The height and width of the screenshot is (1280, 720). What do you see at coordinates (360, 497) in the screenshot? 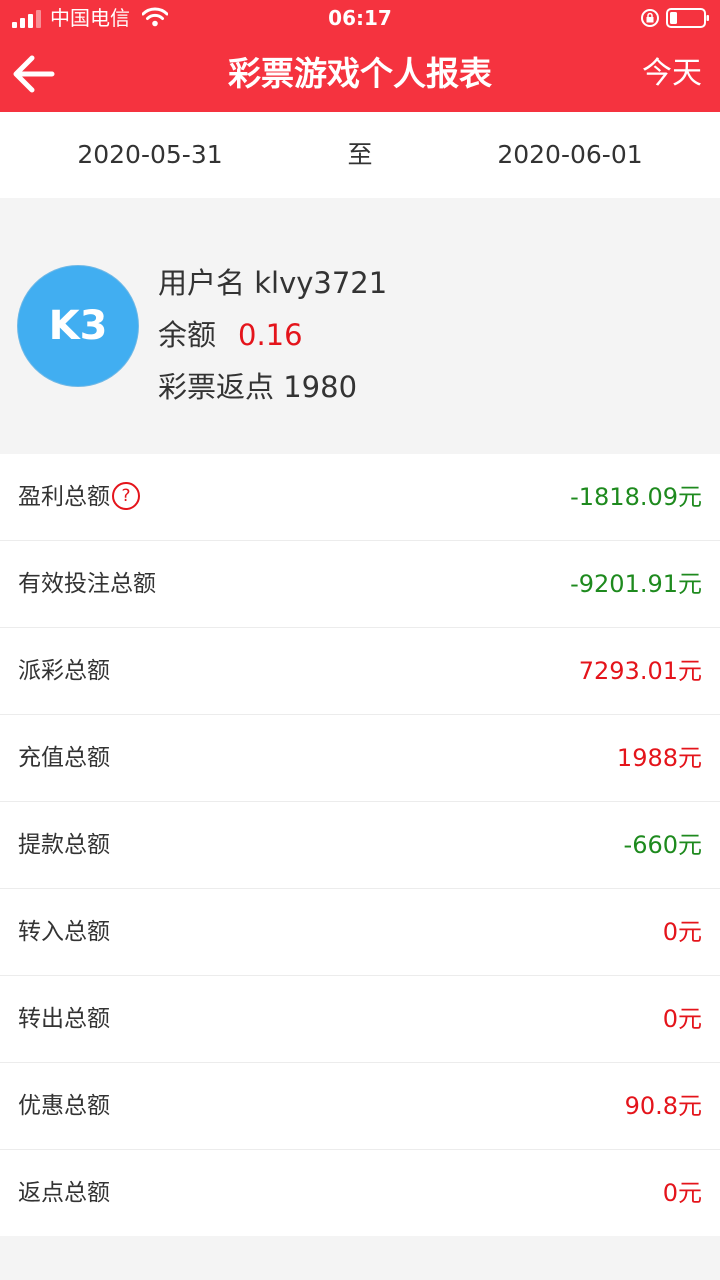
I see `stat-row-profit: 盈利总额? -1818.09元` at bounding box center [360, 497].